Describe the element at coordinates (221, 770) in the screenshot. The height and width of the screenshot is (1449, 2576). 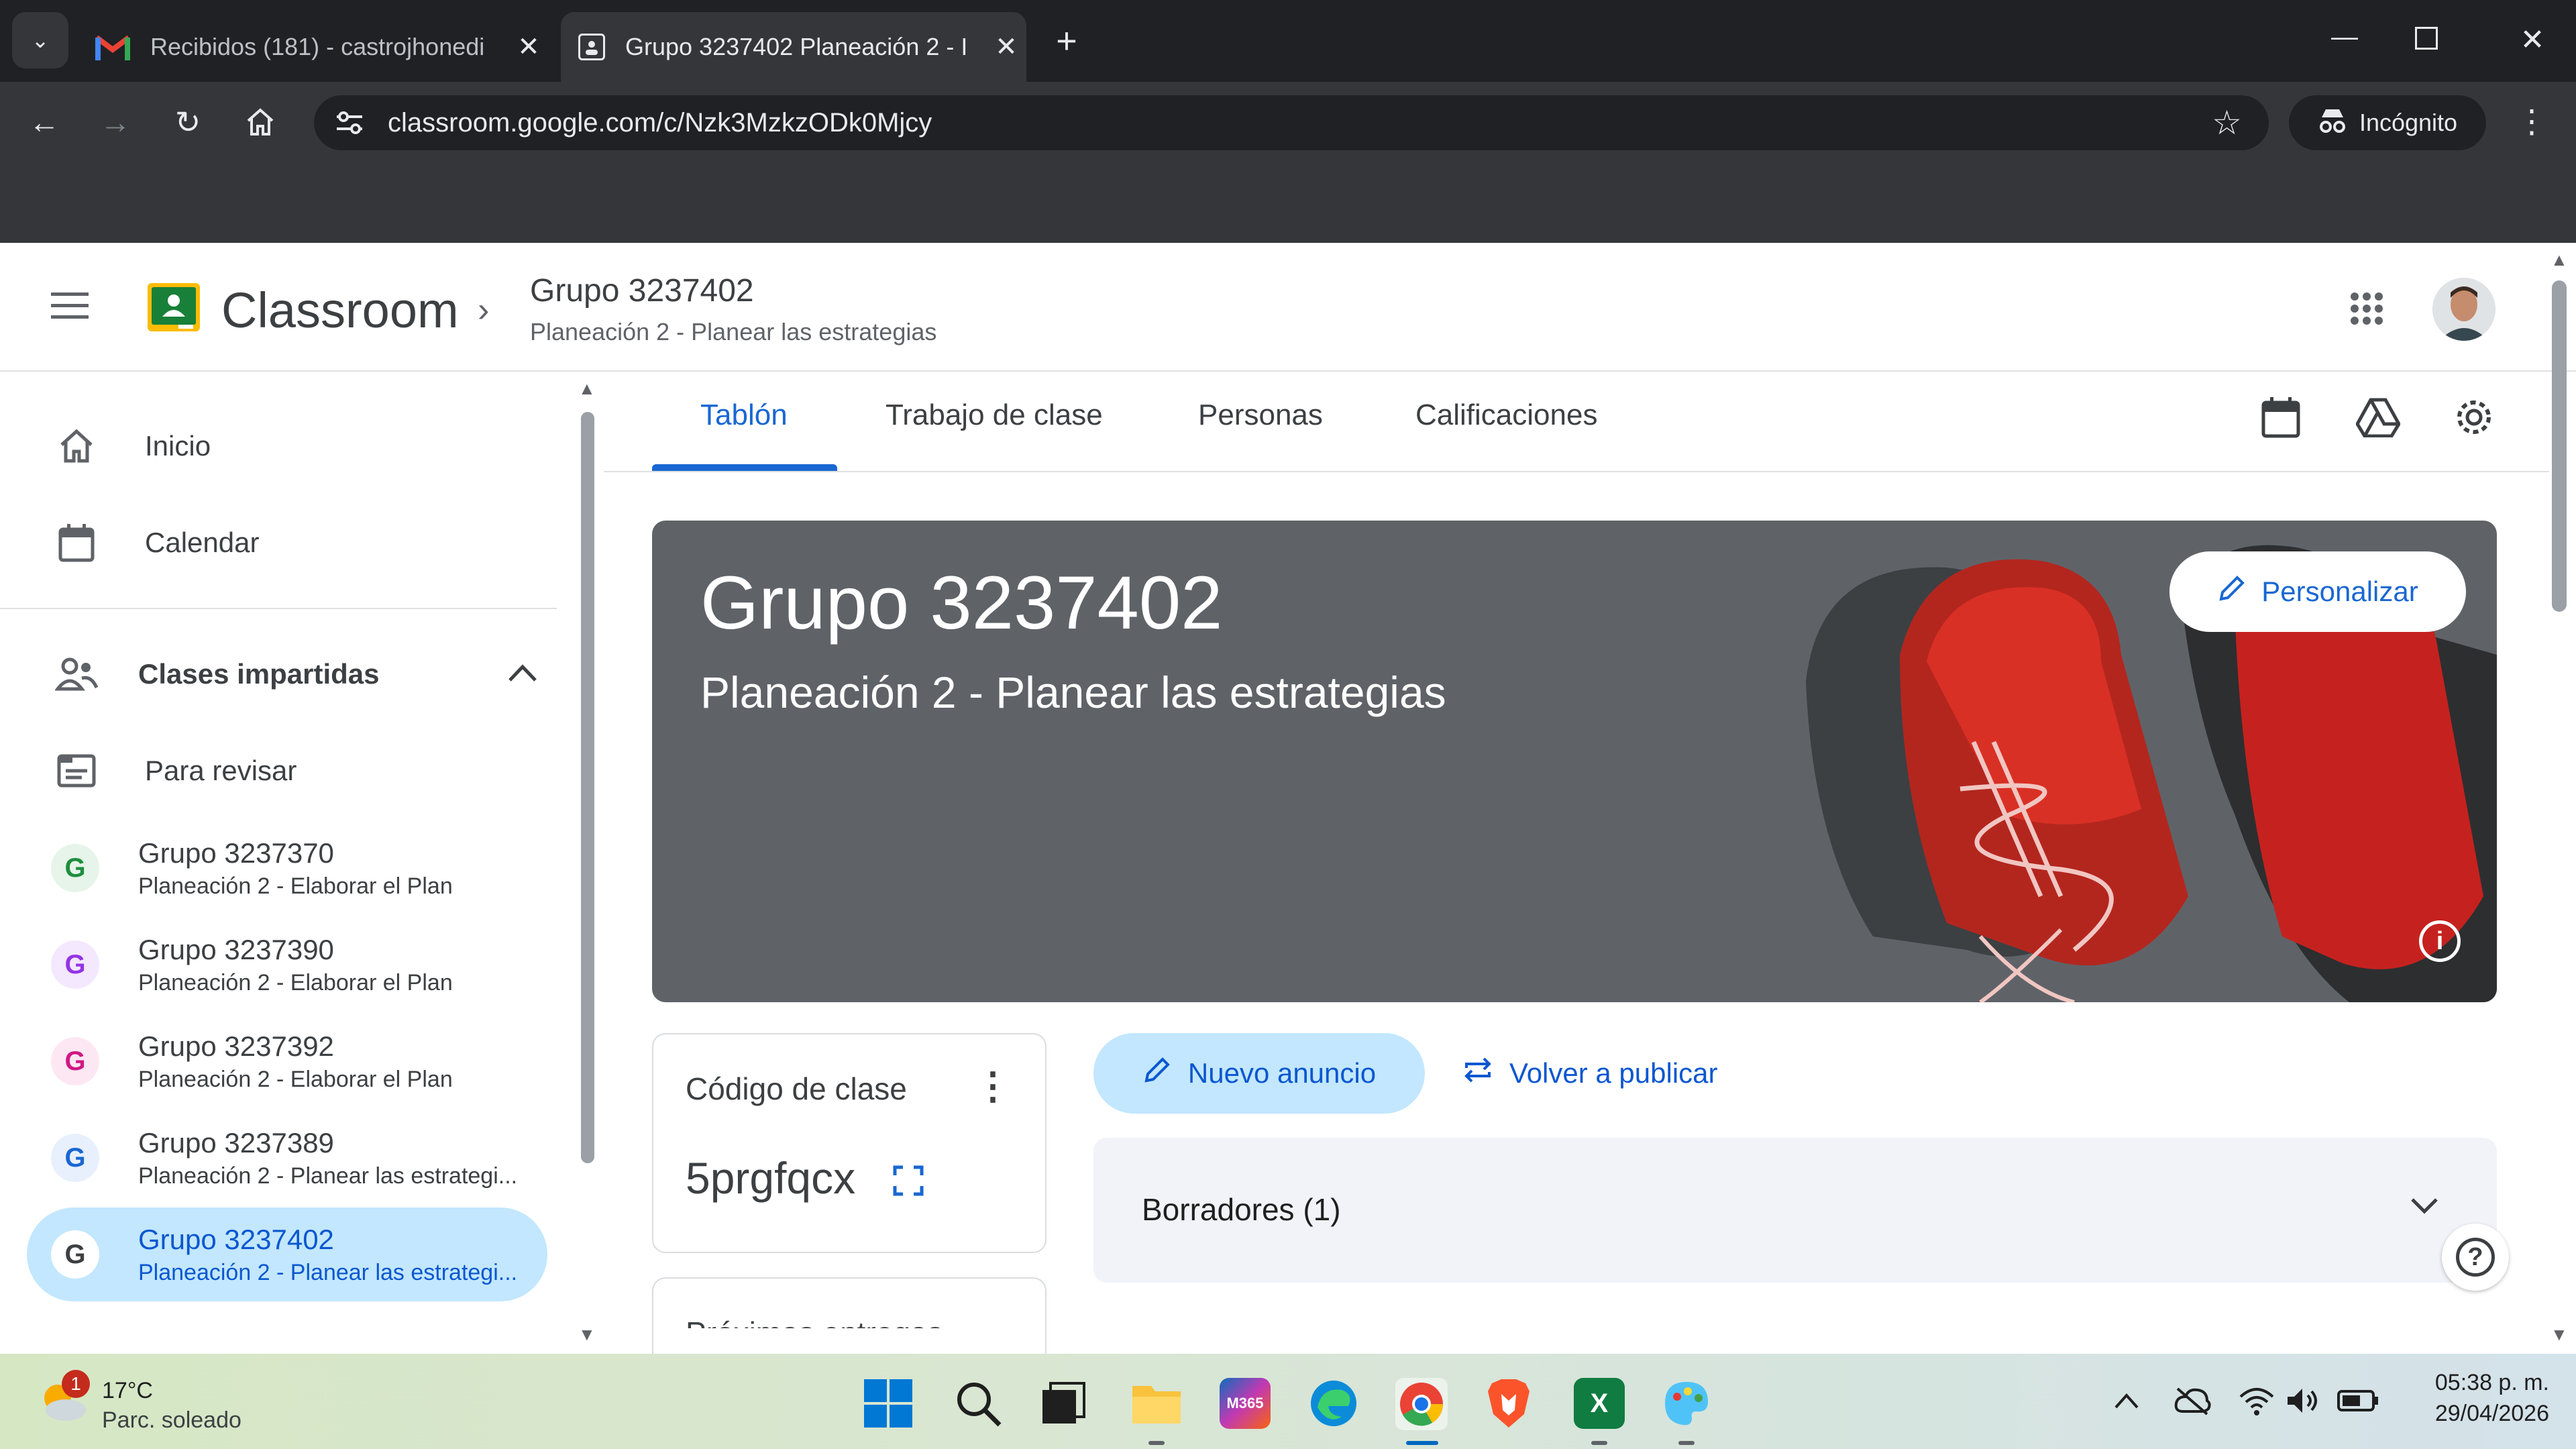
I see `sidebar-item-label: Para revisar` at that location.